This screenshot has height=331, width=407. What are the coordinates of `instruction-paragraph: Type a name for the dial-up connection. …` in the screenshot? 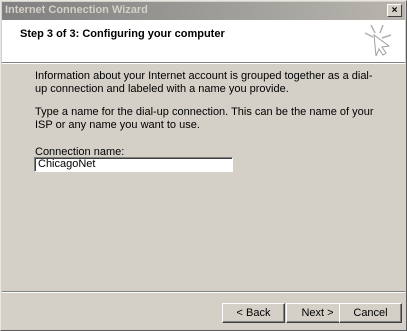 It's located at (204, 118).